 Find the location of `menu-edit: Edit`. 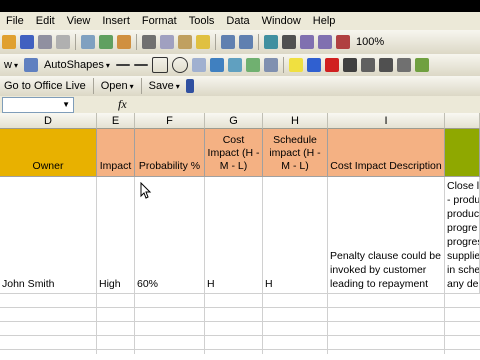

menu-edit: Edit is located at coordinates (45, 21).